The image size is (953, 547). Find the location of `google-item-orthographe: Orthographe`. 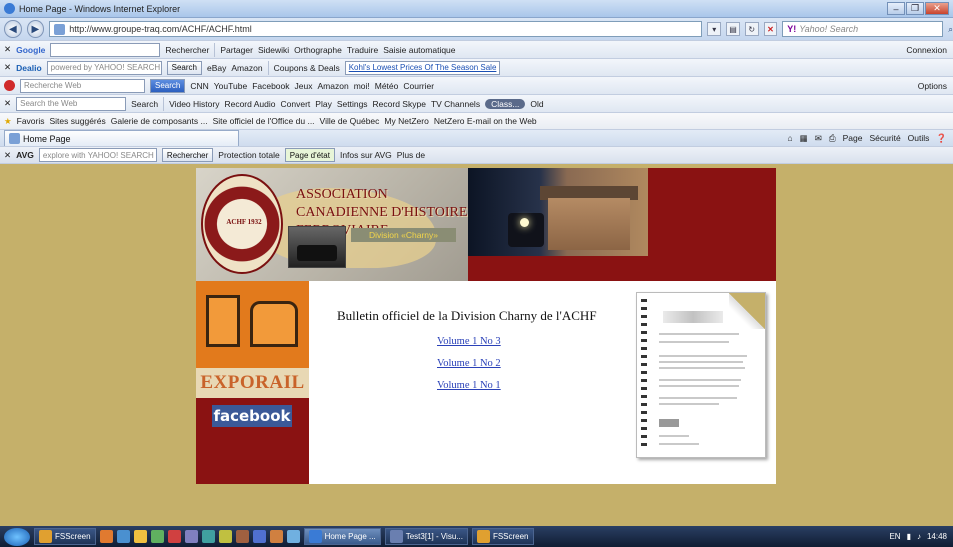

google-item-orthographe: Orthographe is located at coordinates (318, 50).